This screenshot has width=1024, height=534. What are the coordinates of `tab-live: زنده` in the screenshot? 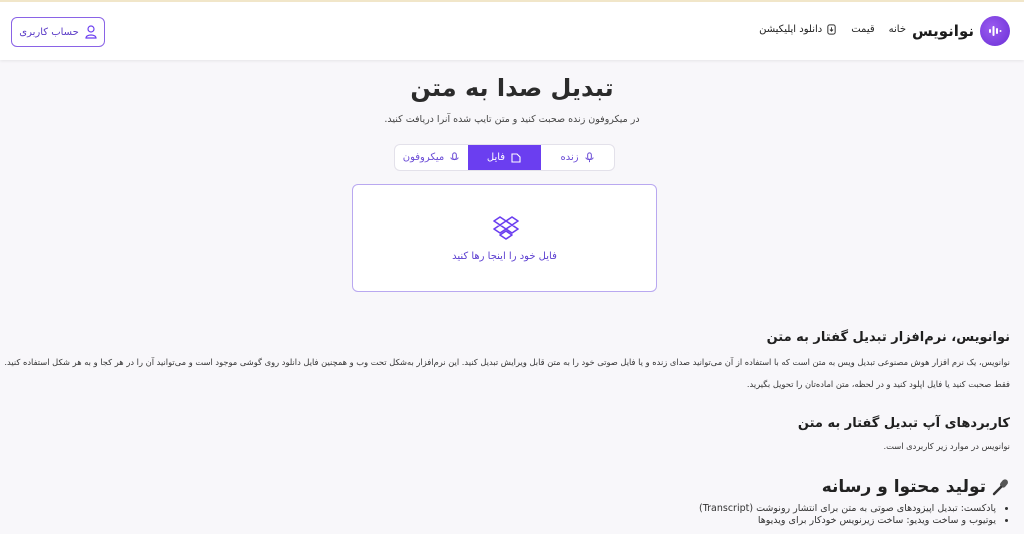 It's located at (577, 157).